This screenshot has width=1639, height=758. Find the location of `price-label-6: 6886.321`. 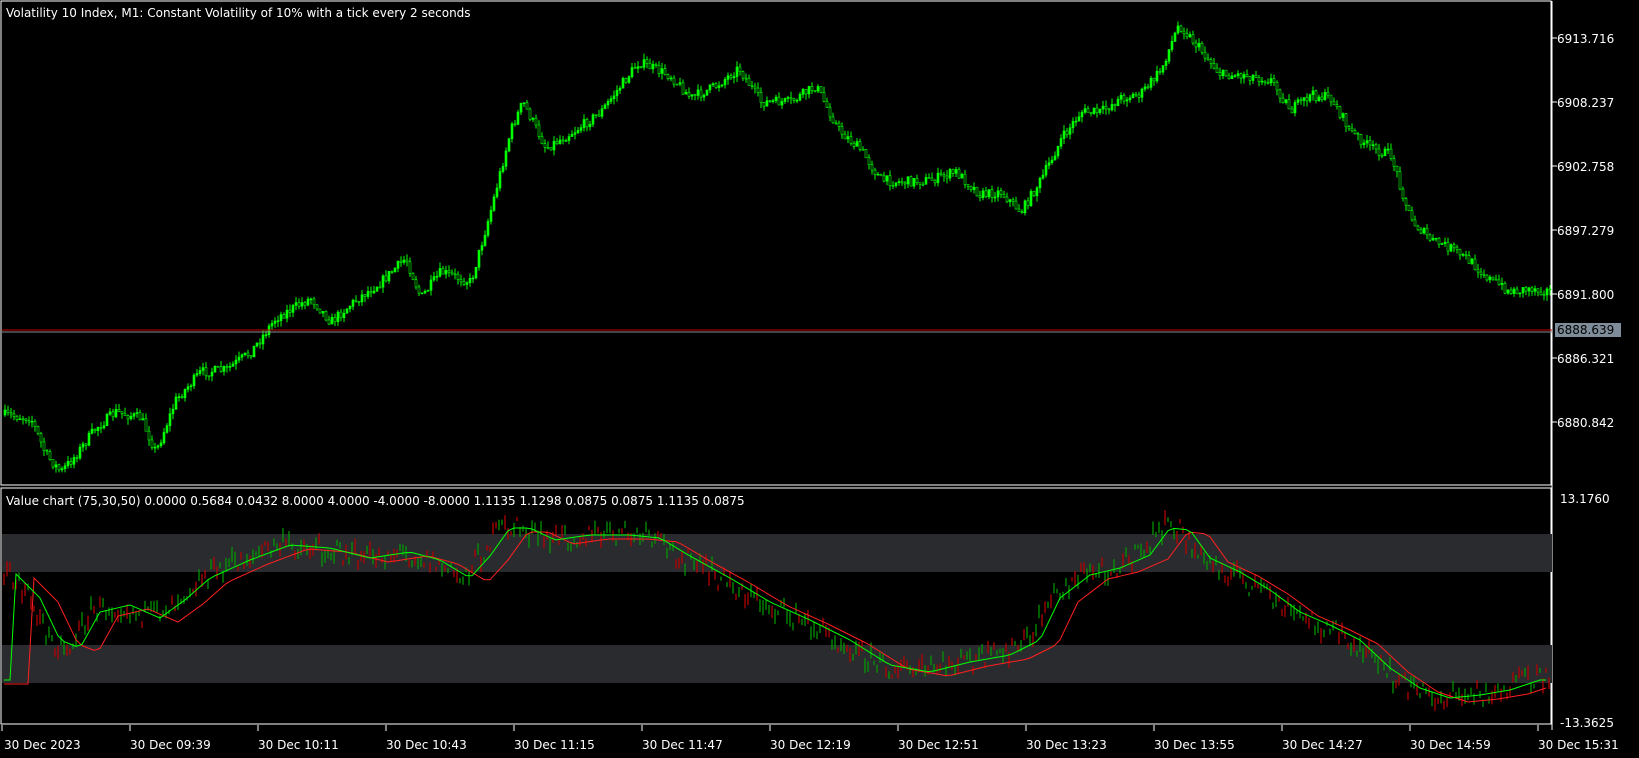

price-label-6: 6886.321 is located at coordinates (1586, 359).